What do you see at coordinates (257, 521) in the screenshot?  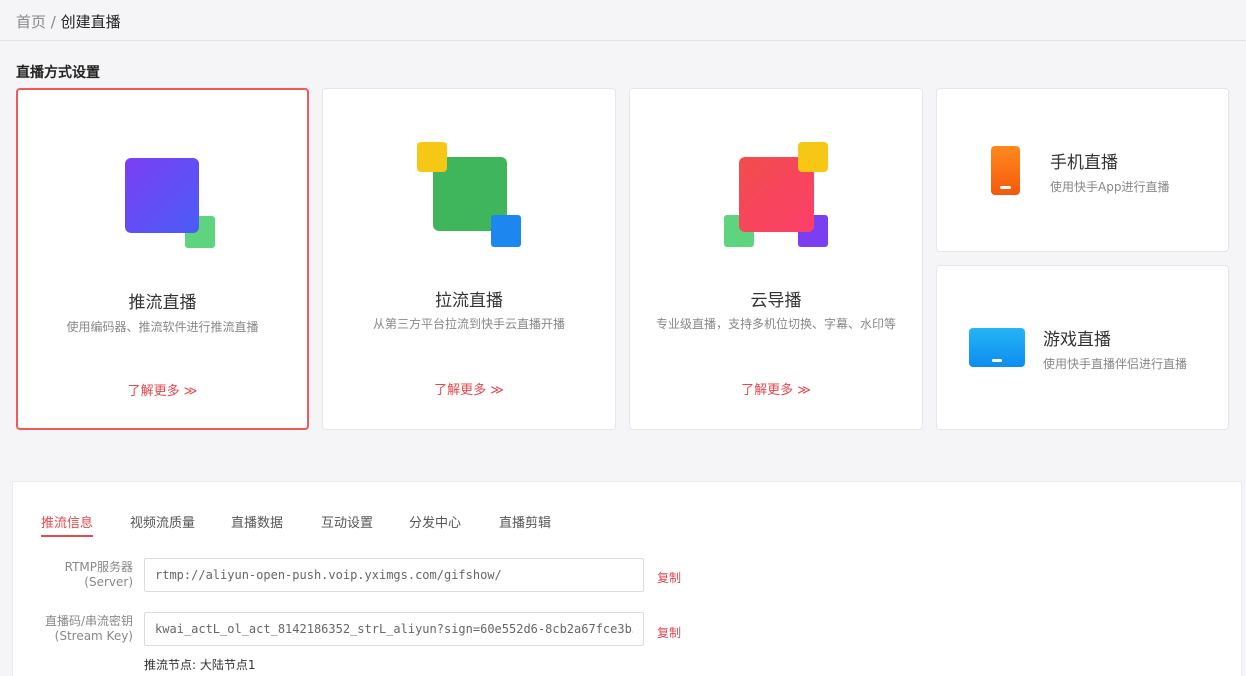 I see `tab-live-data: 直播数据` at bounding box center [257, 521].